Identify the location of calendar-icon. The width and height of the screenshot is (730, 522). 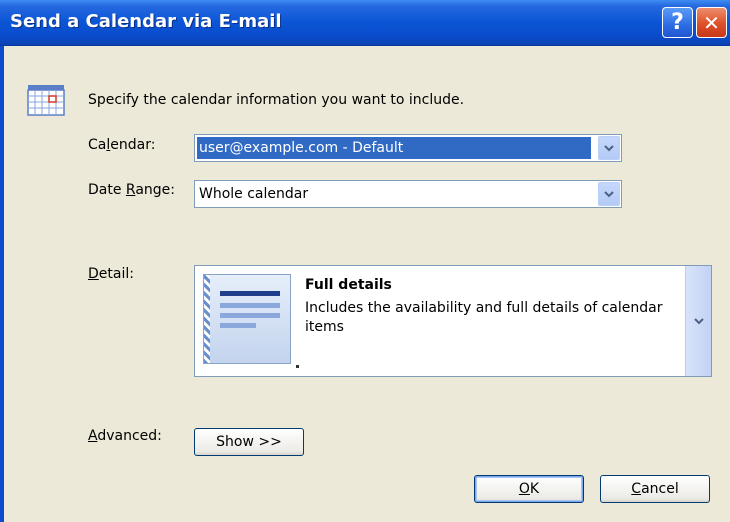
(46, 100).